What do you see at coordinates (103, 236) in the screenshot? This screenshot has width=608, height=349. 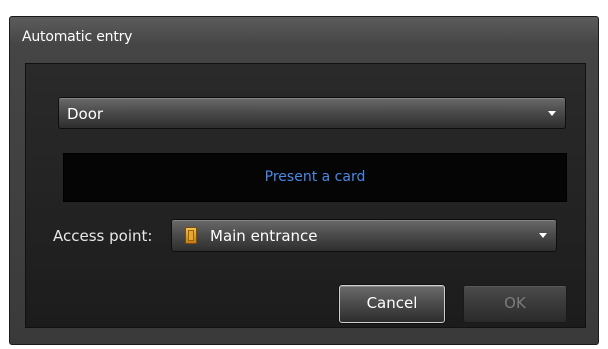 I see `access-point-label: Access point:` at bounding box center [103, 236].